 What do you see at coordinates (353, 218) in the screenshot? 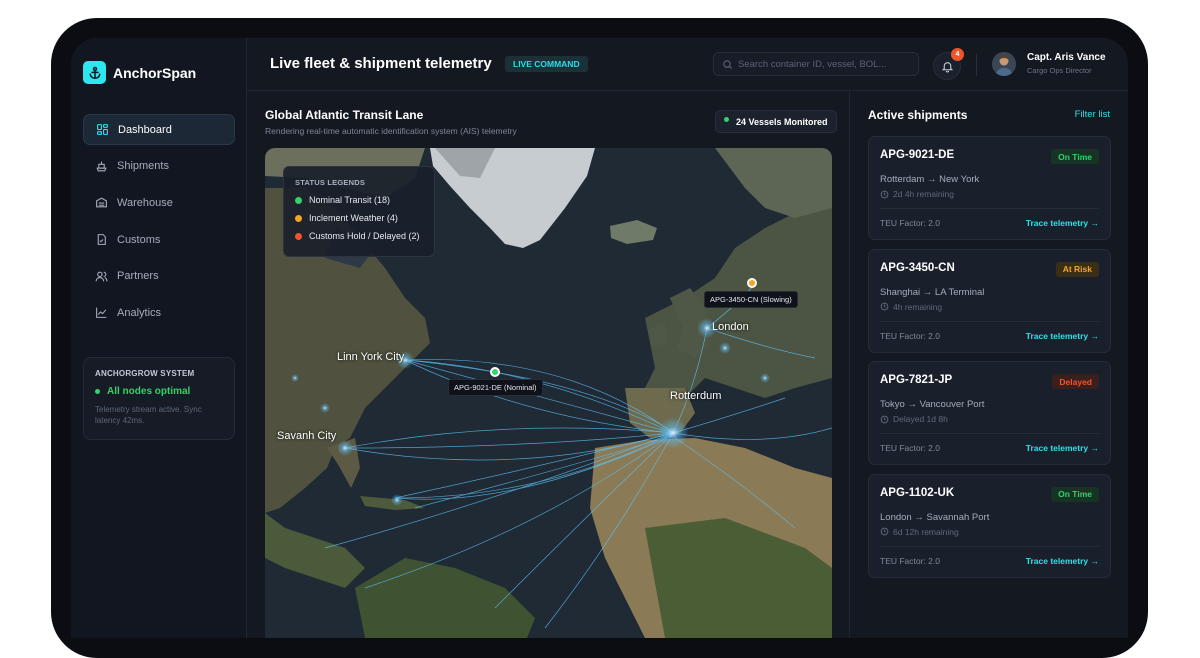
I see `legend-label: Inclement Weather (4)` at bounding box center [353, 218].